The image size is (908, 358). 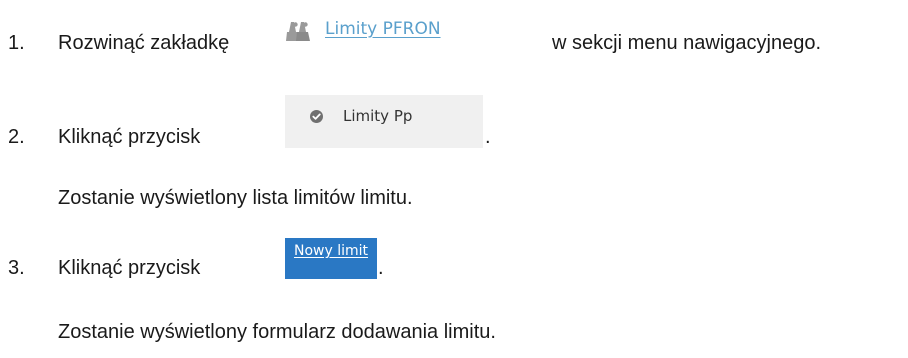 What do you see at coordinates (144, 43) in the screenshot?
I see `step-text: Rozwinąć zakładkę` at bounding box center [144, 43].